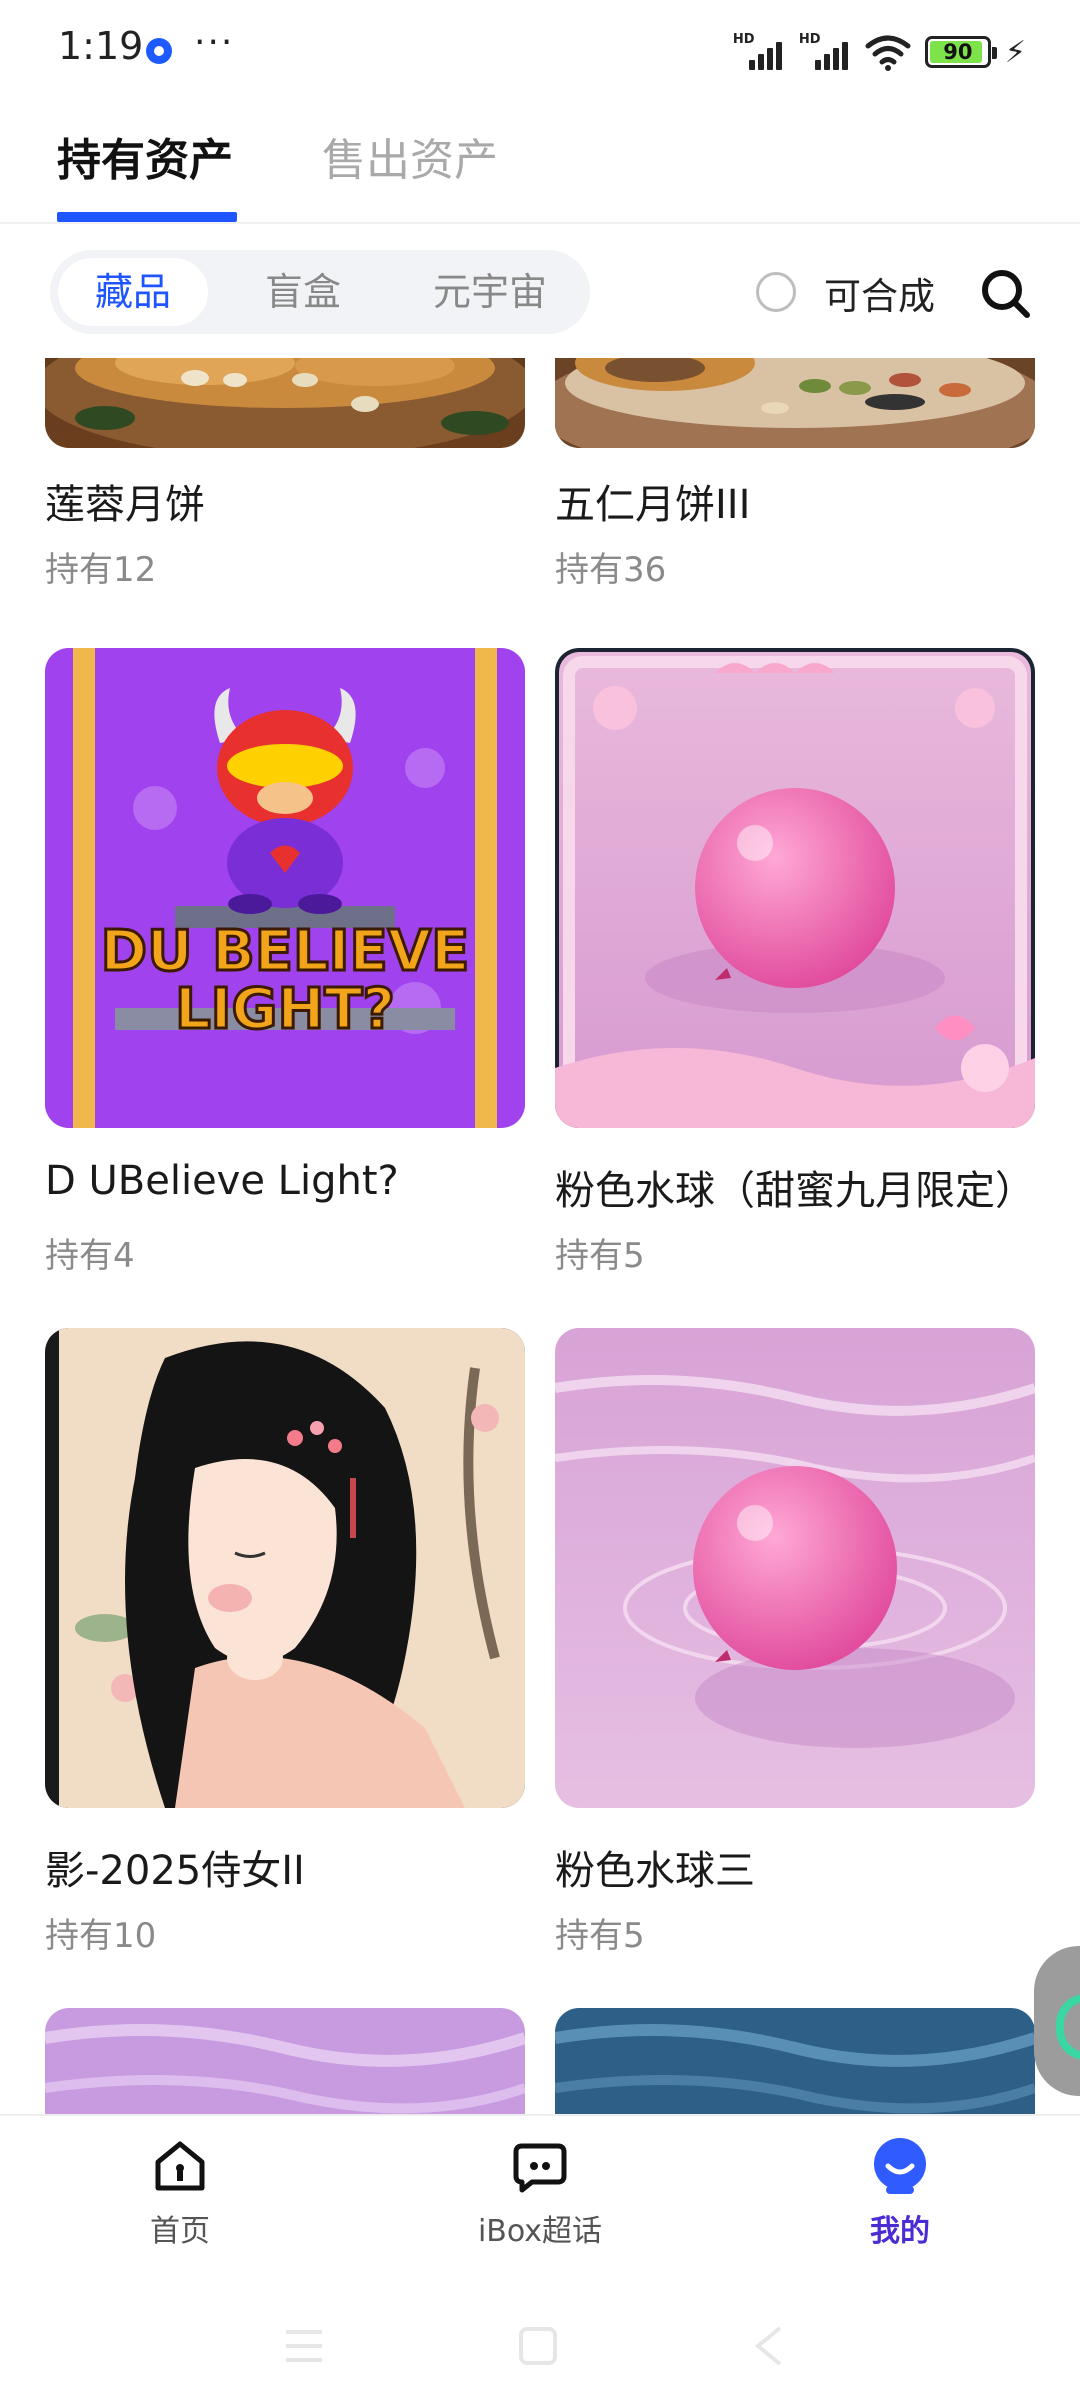 This screenshot has width=1080, height=2400. I want to click on collectible-count: 持有12, so click(101, 570).